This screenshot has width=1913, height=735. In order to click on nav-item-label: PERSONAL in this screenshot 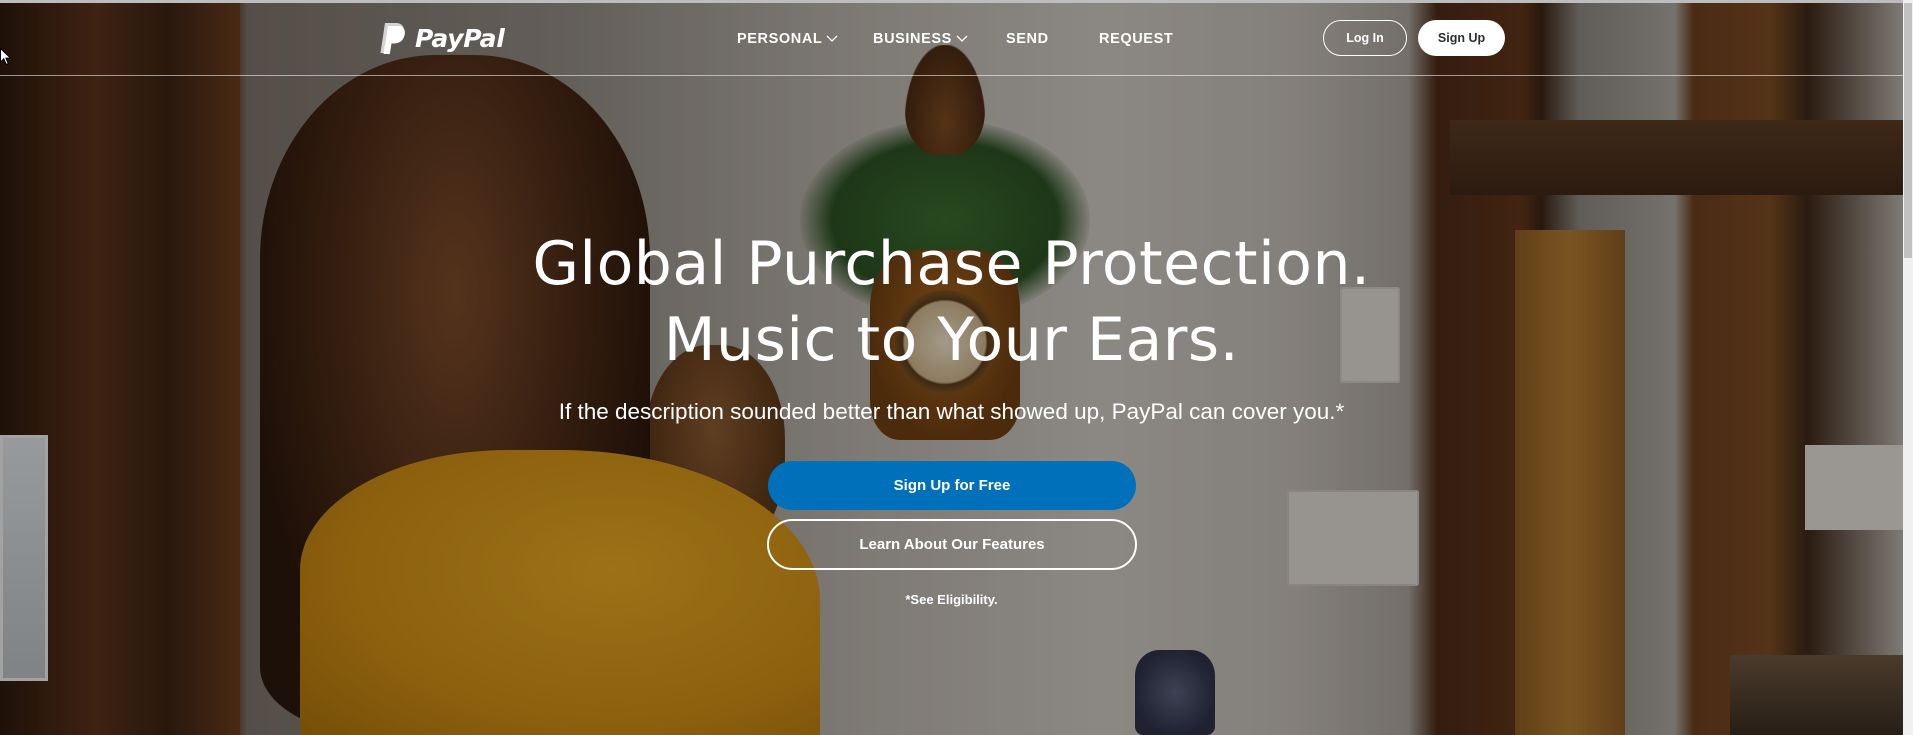, I will do `click(780, 39)`.